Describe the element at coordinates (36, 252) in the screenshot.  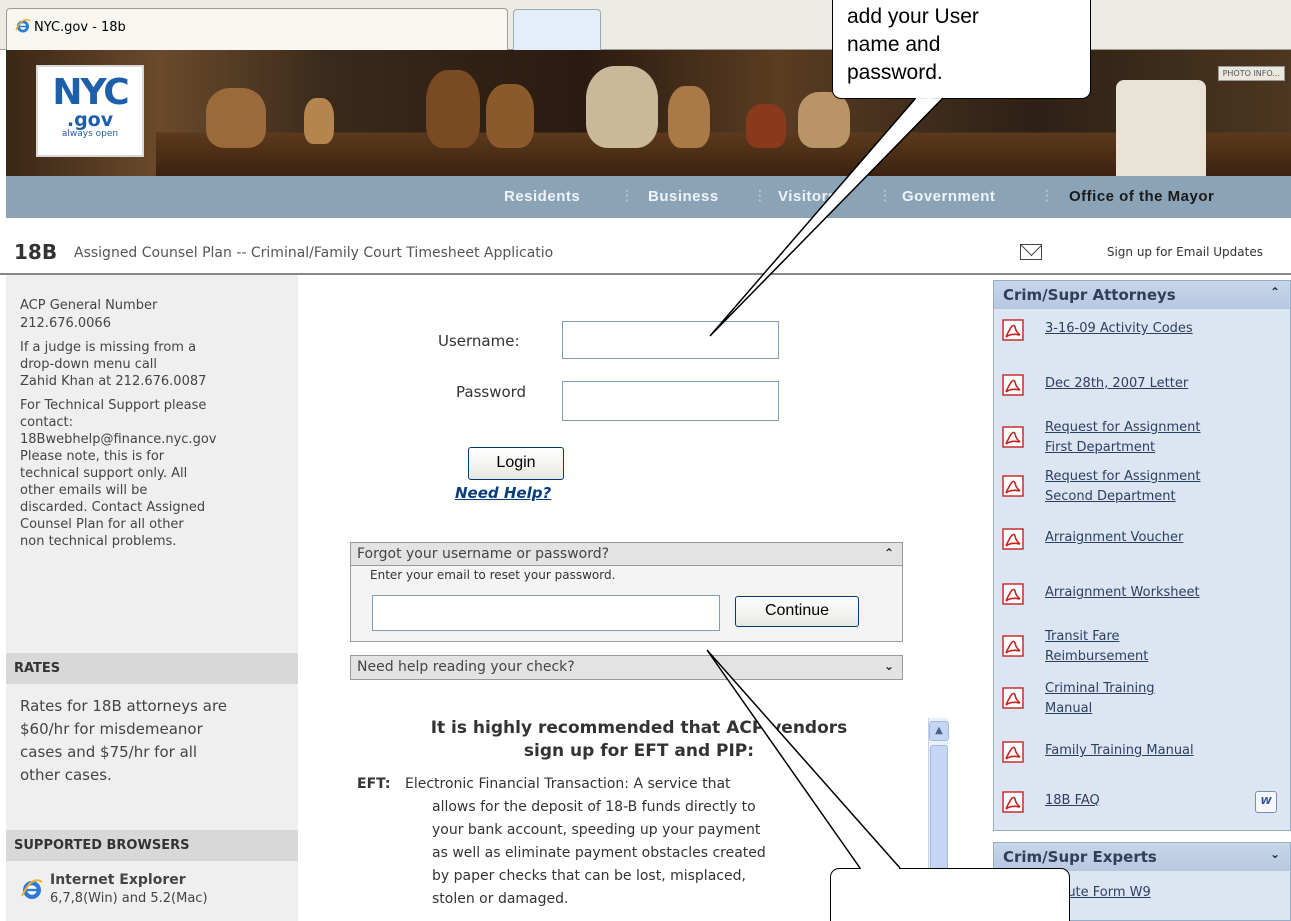
I see `page-title-code: 18B` at that location.